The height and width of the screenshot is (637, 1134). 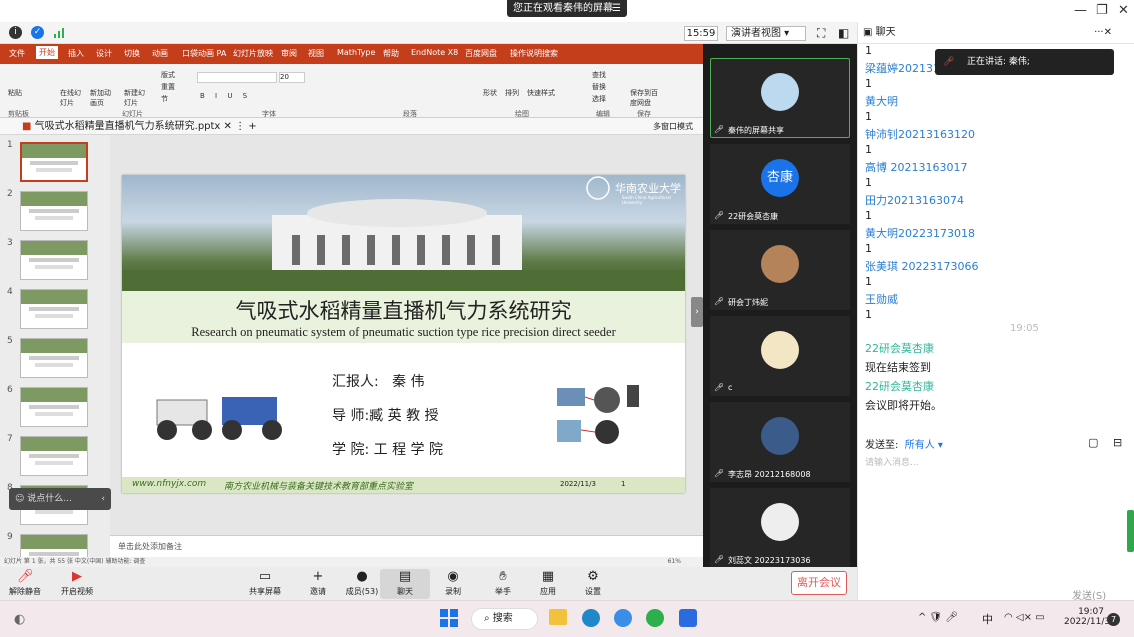 I want to click on view-mode-dropdown: 演讲者视图 ▾, so click(x=766, y=33).